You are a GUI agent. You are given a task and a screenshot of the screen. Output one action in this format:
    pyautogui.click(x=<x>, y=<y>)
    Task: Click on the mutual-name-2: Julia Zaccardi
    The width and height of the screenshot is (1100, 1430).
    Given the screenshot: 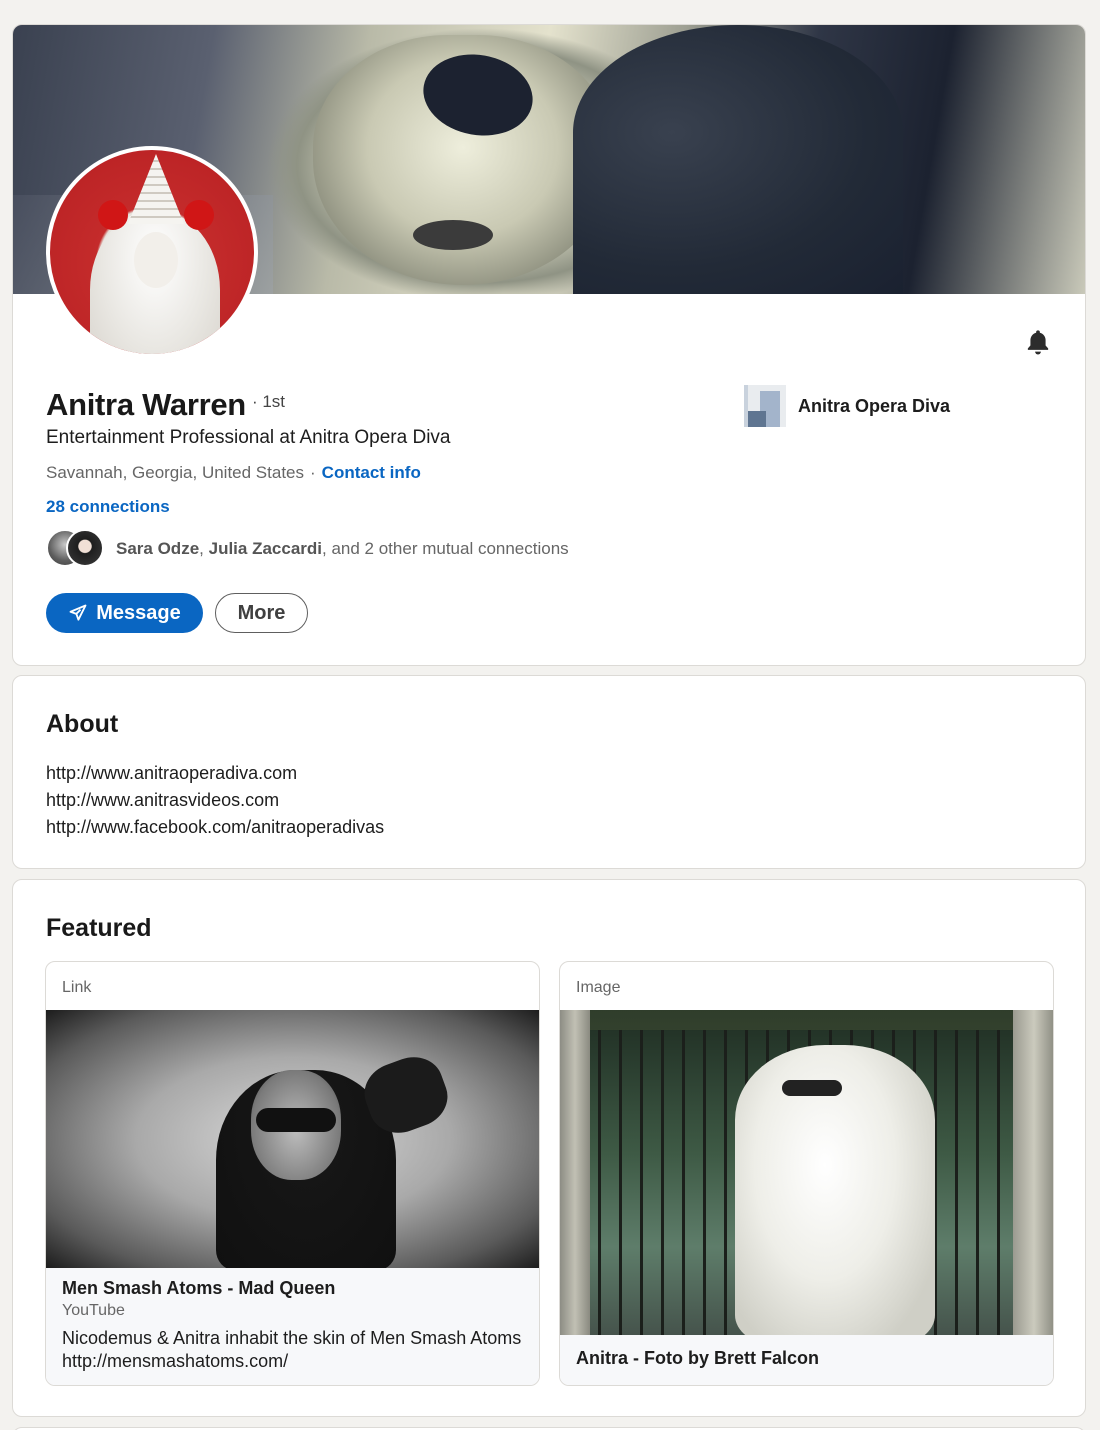 What is the action you would take?
    pyautogui.click(x=265, y=548)
    